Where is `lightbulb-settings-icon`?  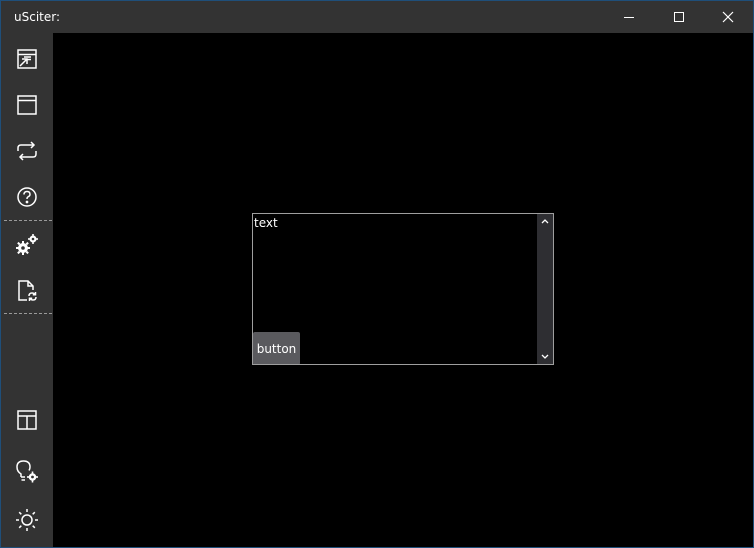
lightbulb-settings-icon is located at coordinates (27, 471).